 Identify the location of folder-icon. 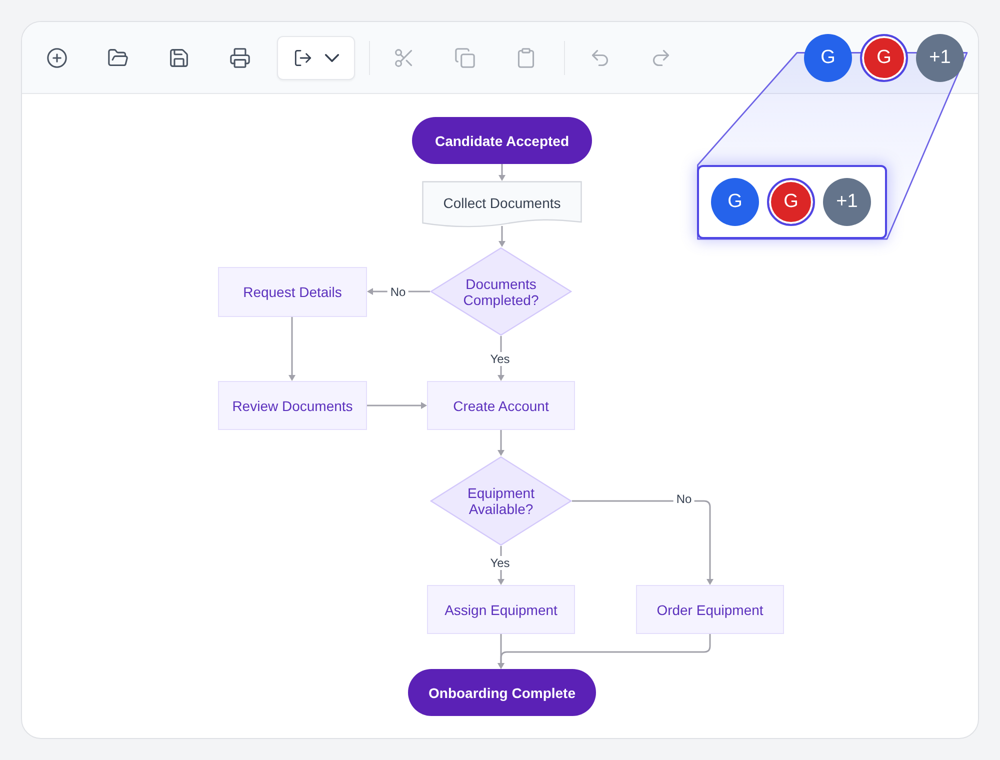
(118, 58).